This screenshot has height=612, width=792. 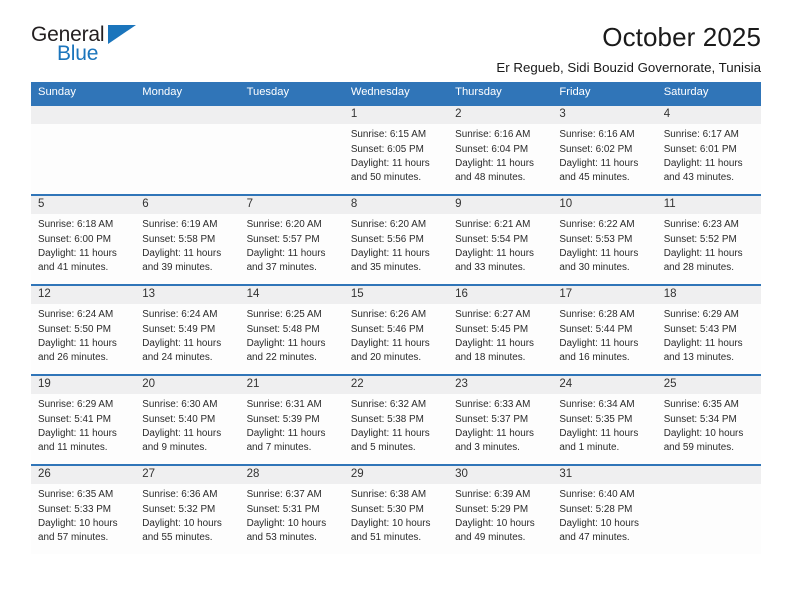 I want to click on daylight-text-line1: Daylight: 10 hours, so click(x=599, y=523).